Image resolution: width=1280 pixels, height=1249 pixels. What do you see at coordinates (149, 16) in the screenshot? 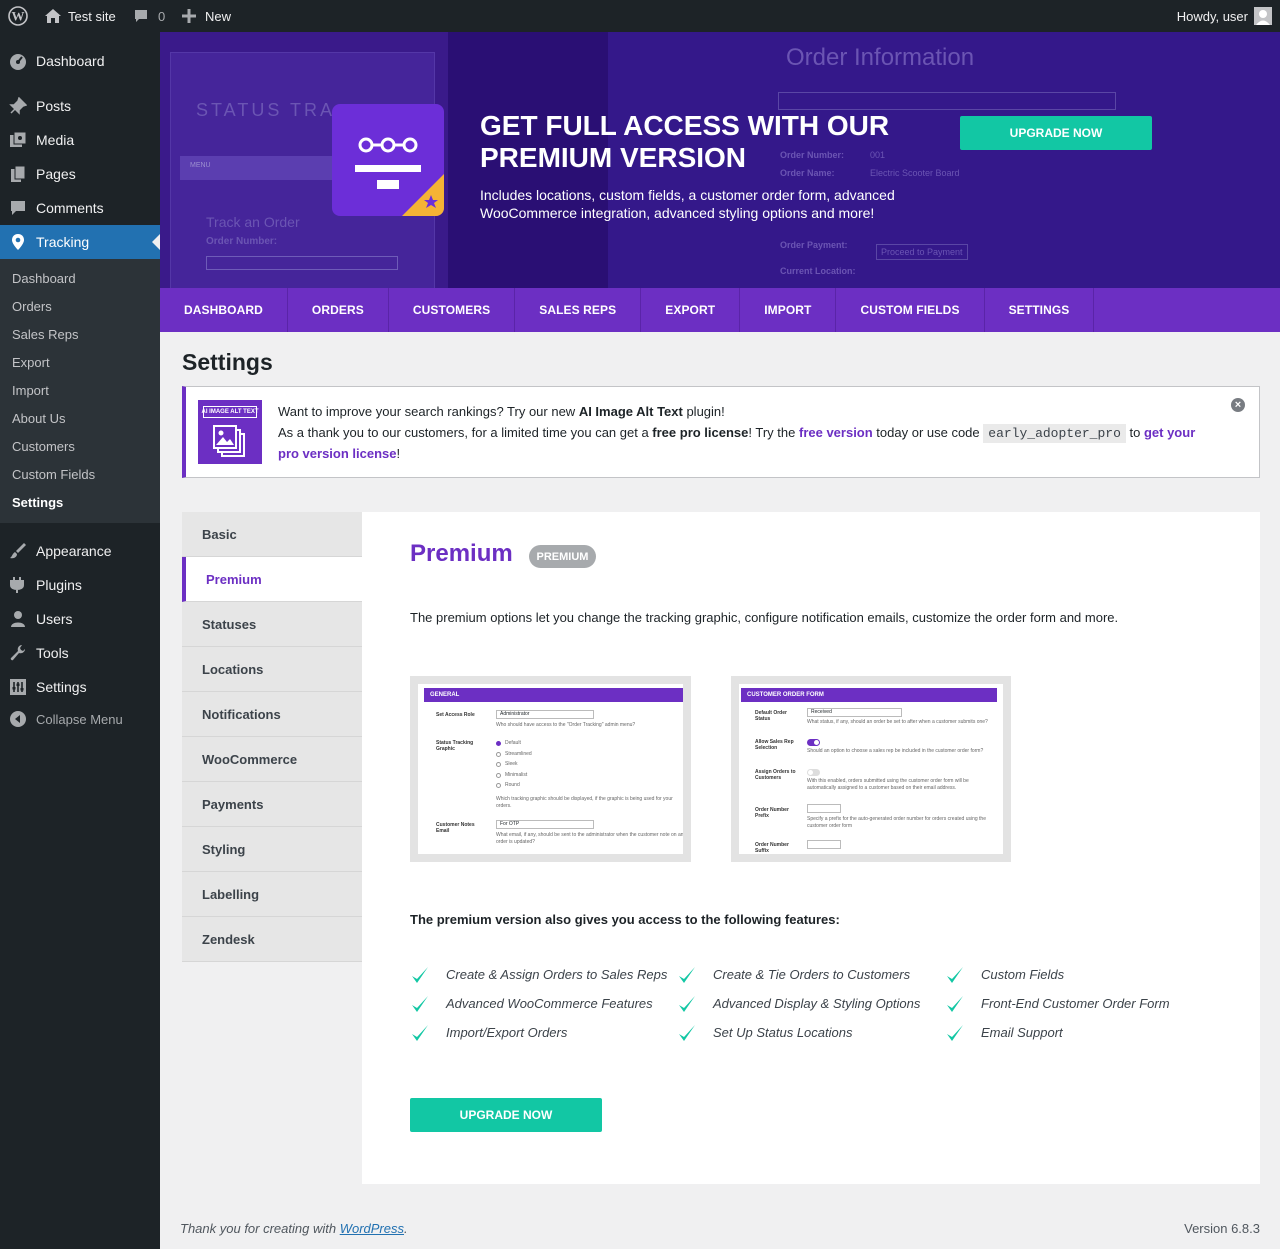
I see `comments-link: 0` at bounding box center [149, 16].